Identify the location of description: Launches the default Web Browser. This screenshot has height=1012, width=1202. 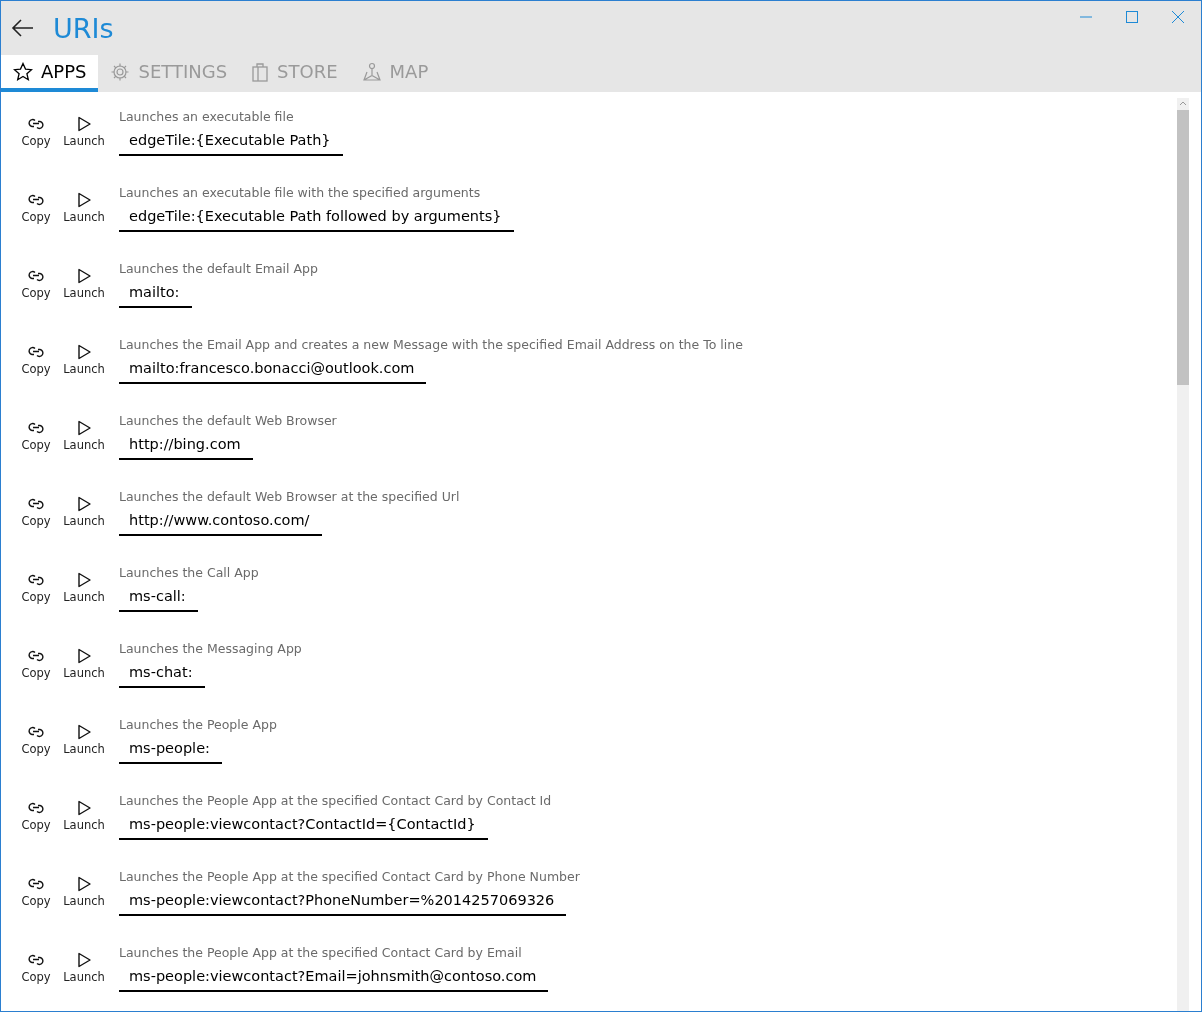
(228, 421).